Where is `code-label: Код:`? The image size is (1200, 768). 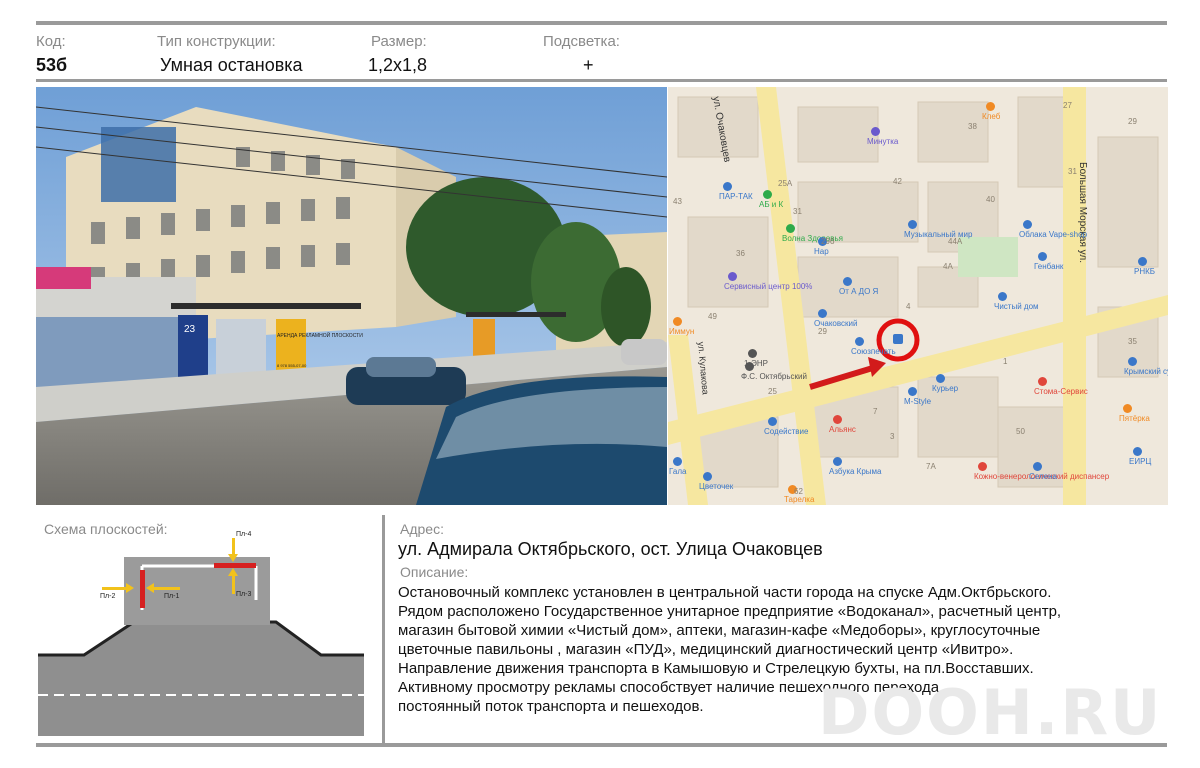
code-label: Код: is located at coordinates (51, 41).